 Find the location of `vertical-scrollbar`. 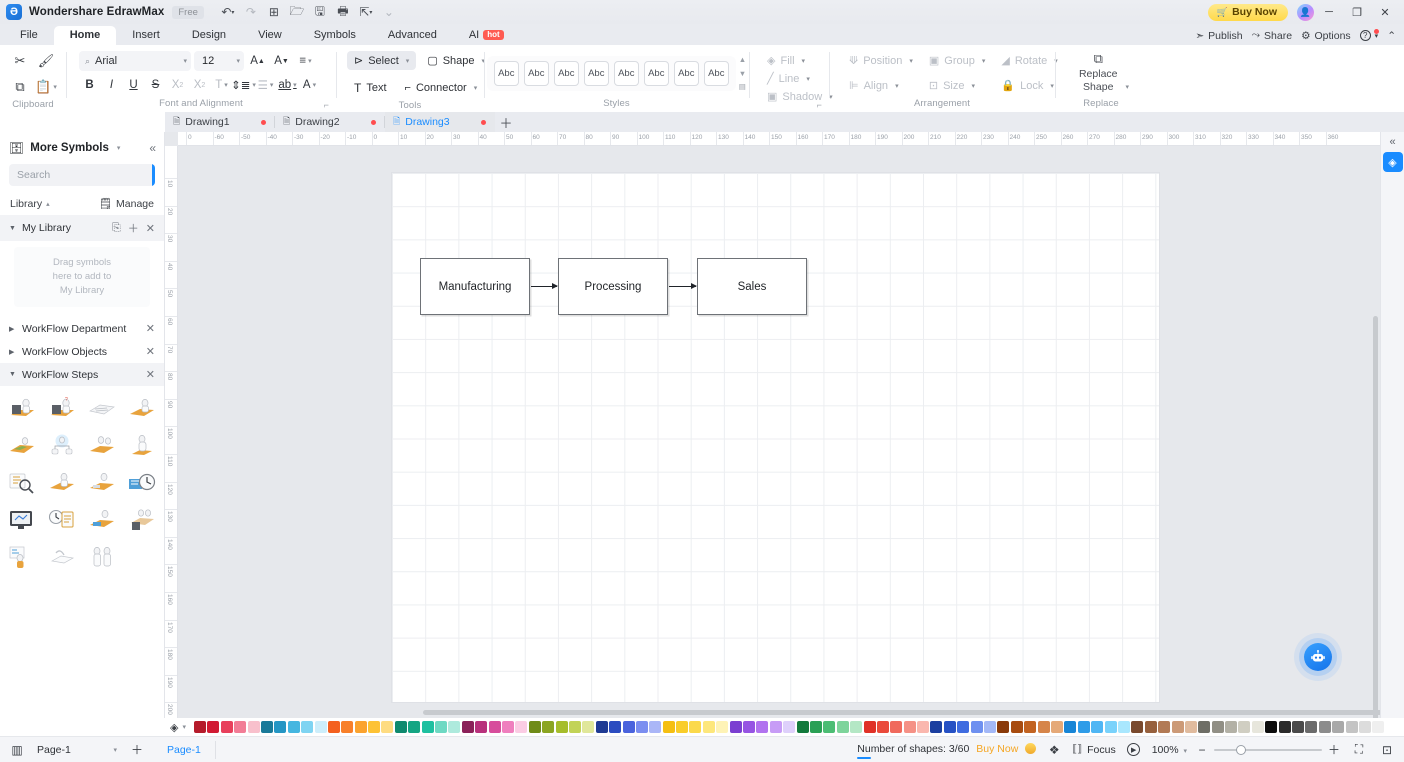

vertical-scrollbar is located at coordinates (1375, 517).